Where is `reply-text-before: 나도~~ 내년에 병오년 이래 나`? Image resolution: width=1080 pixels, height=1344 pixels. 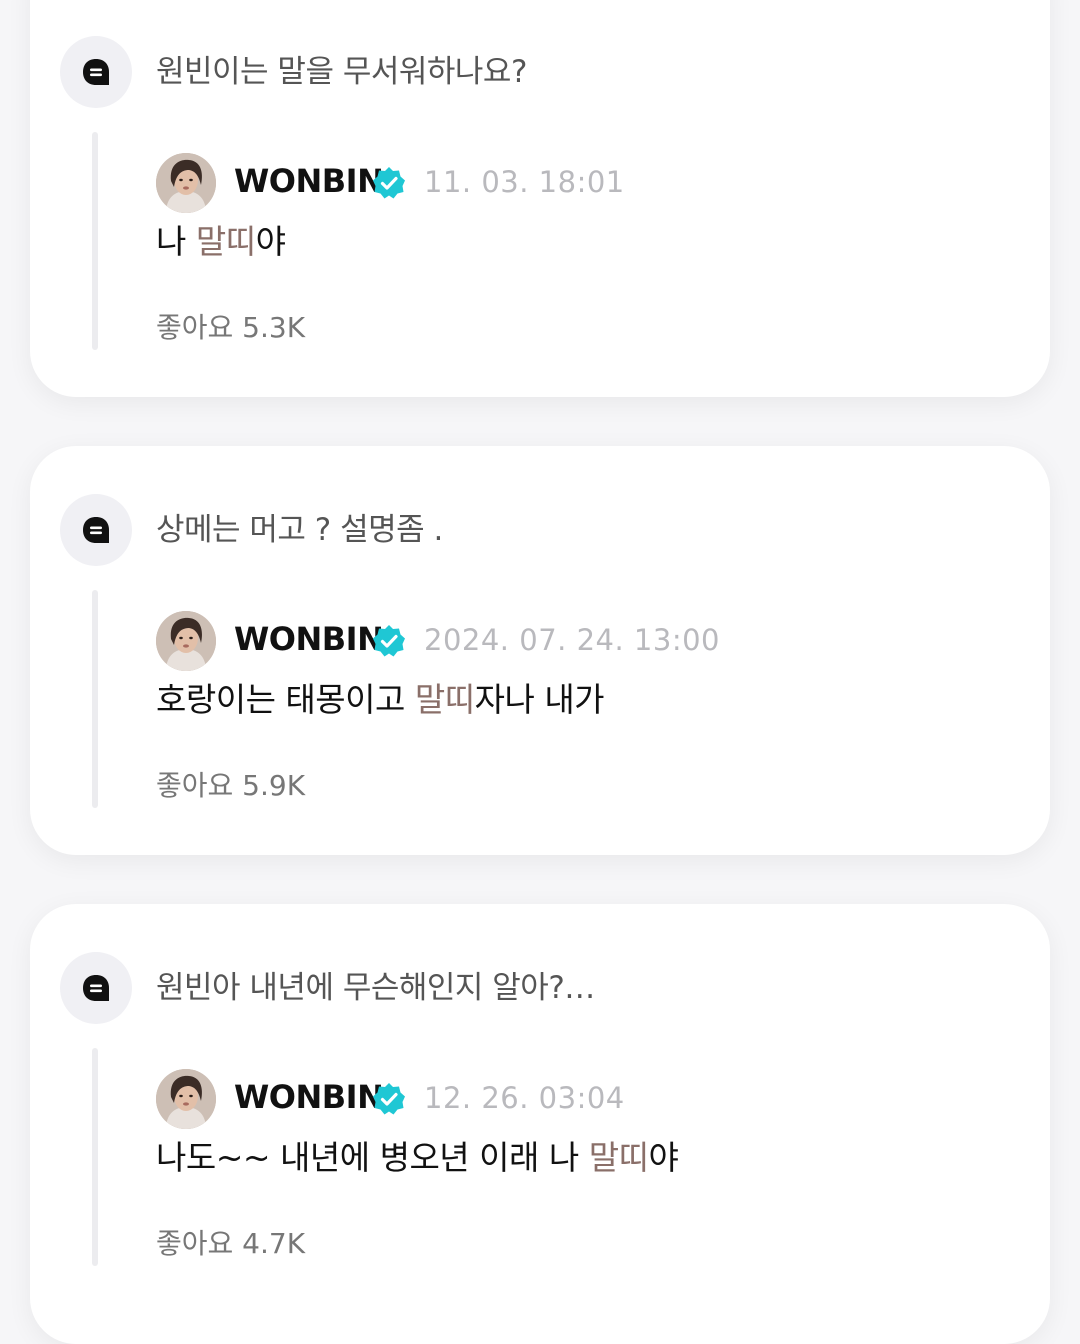
reply-text-before: 나도~~ 내년에 병오년 이래 나 is located at coordinates (372, 1157).